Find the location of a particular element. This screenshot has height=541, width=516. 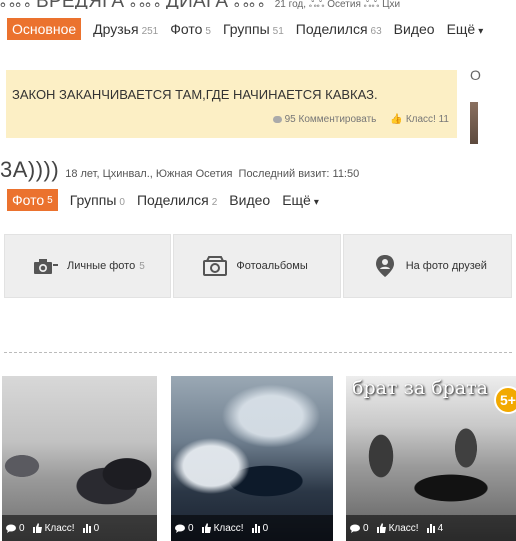

nav2-groups-count: 0 is located at coordinates (122, 202).